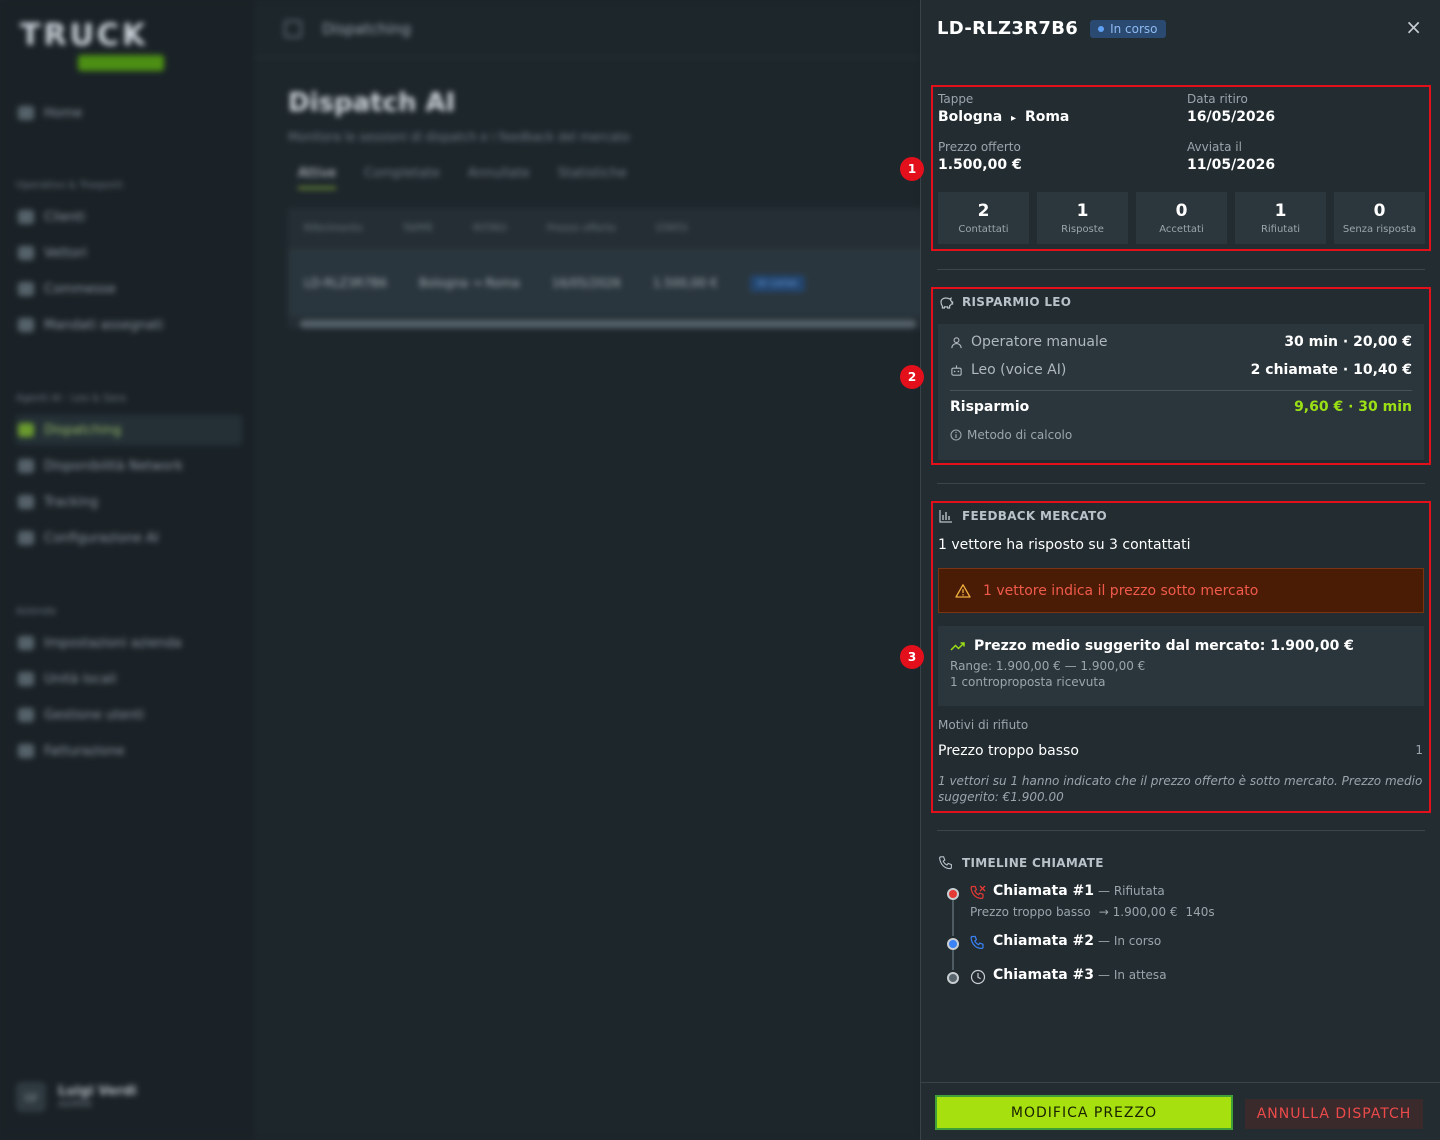  I want to click on user-icon, so click(956, 342).